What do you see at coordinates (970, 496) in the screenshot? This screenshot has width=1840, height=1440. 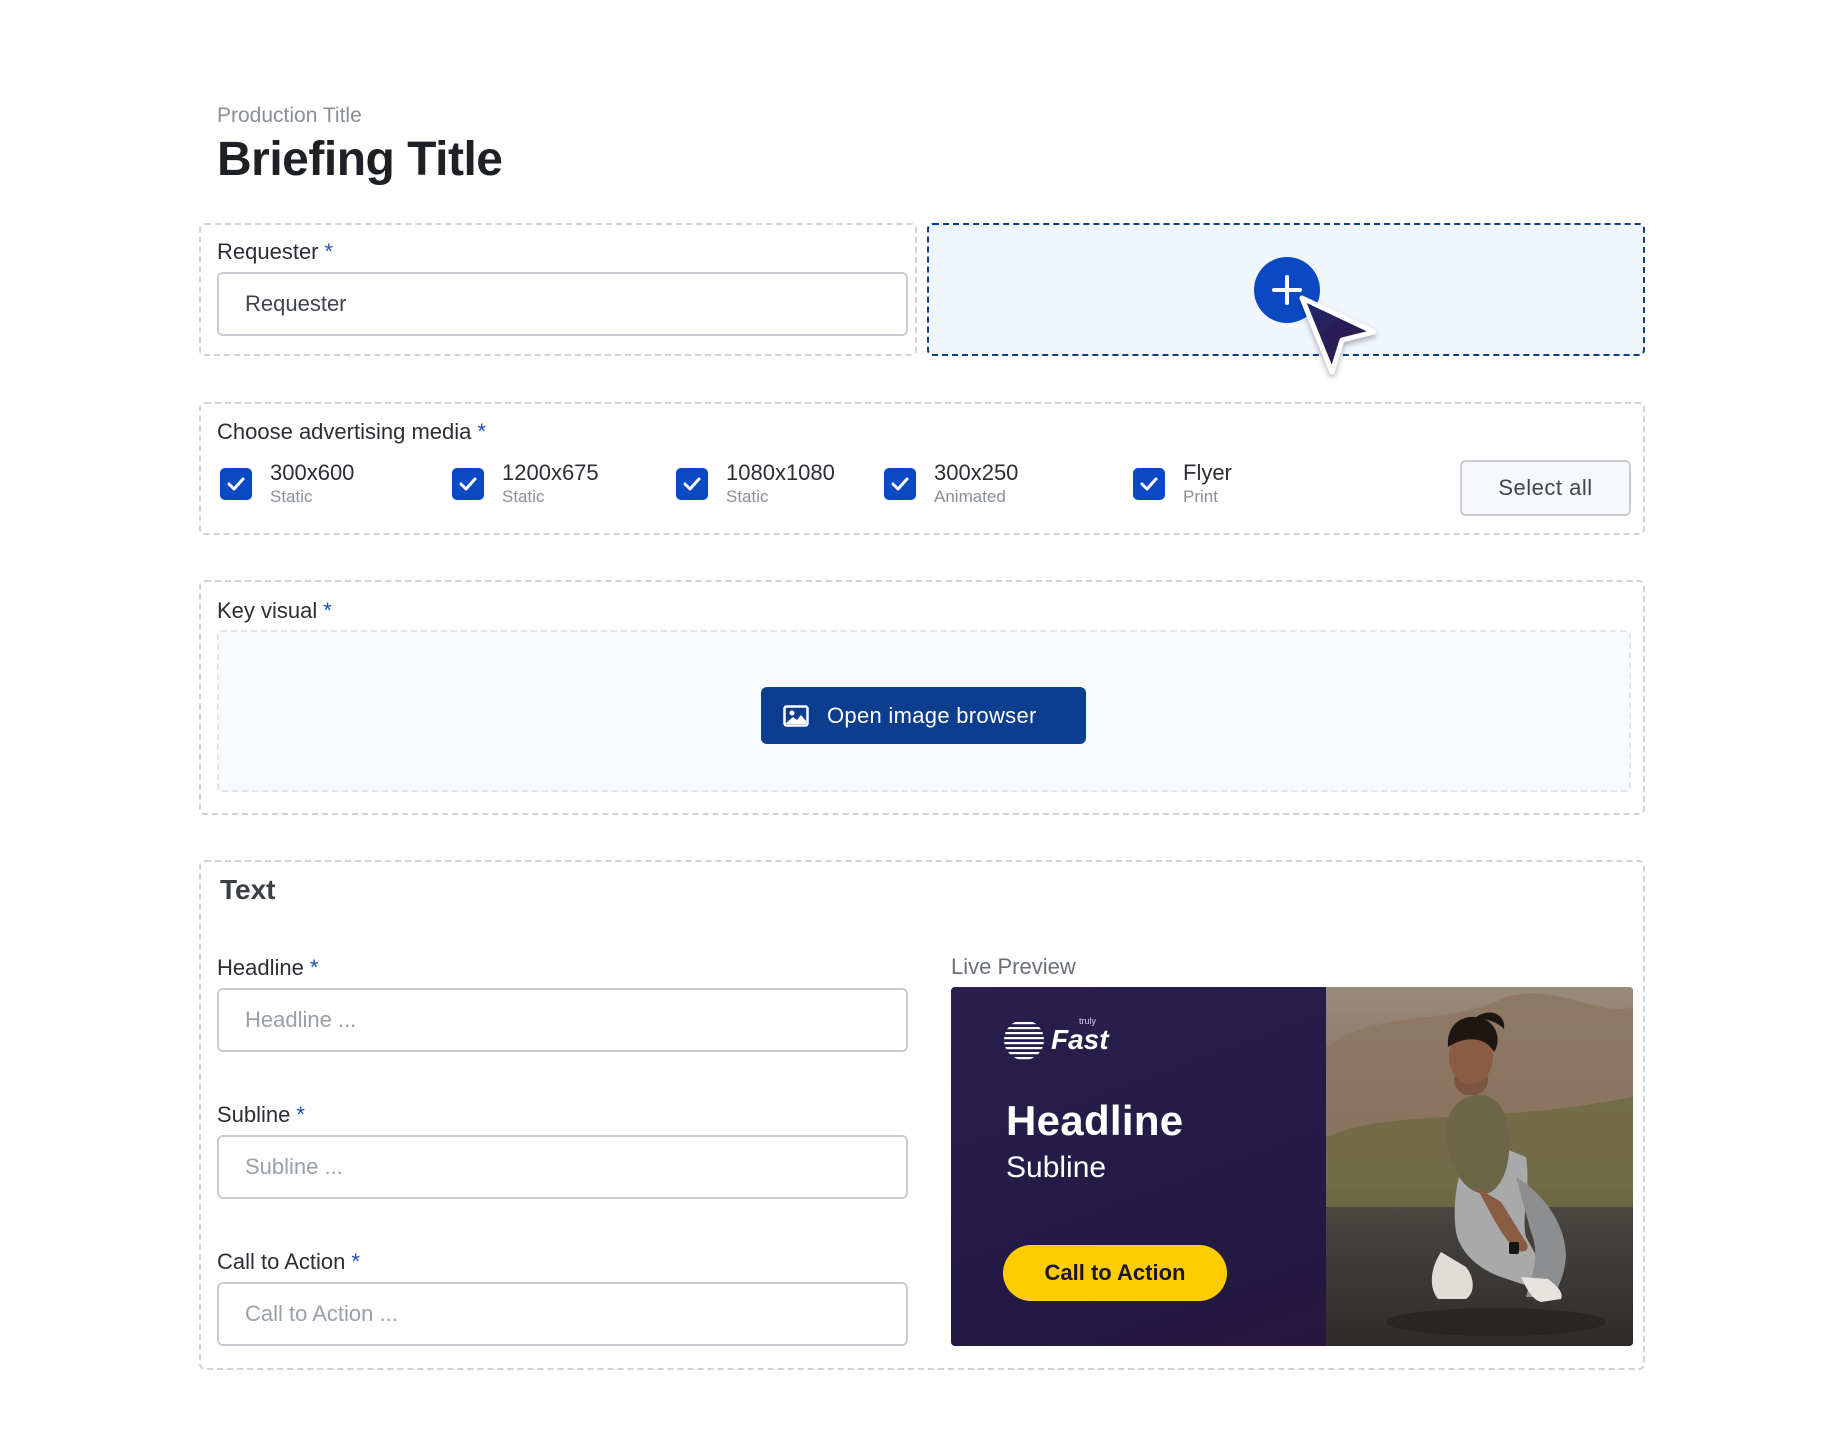 I see `option-sub: Animated` at bounding box center [970, 496].